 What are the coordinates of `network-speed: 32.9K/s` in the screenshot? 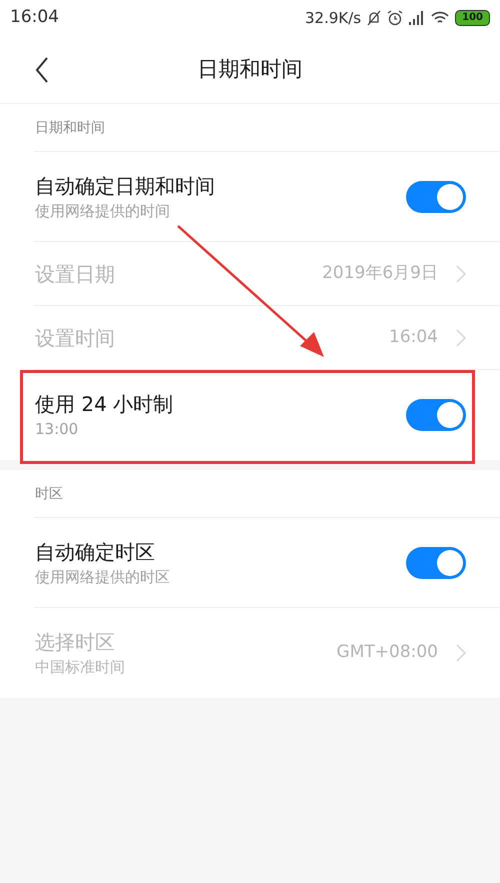 It's located at (333, 18).